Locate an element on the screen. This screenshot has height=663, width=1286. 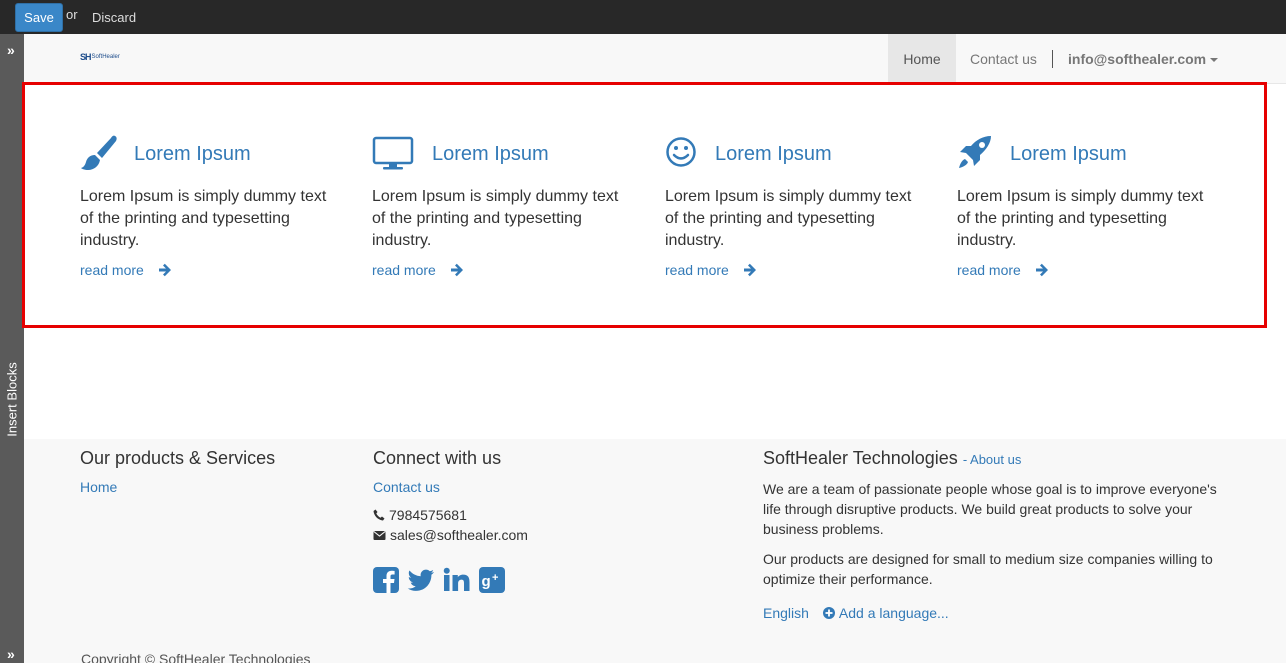
desktop-icon is located at coordinates (393, 153).